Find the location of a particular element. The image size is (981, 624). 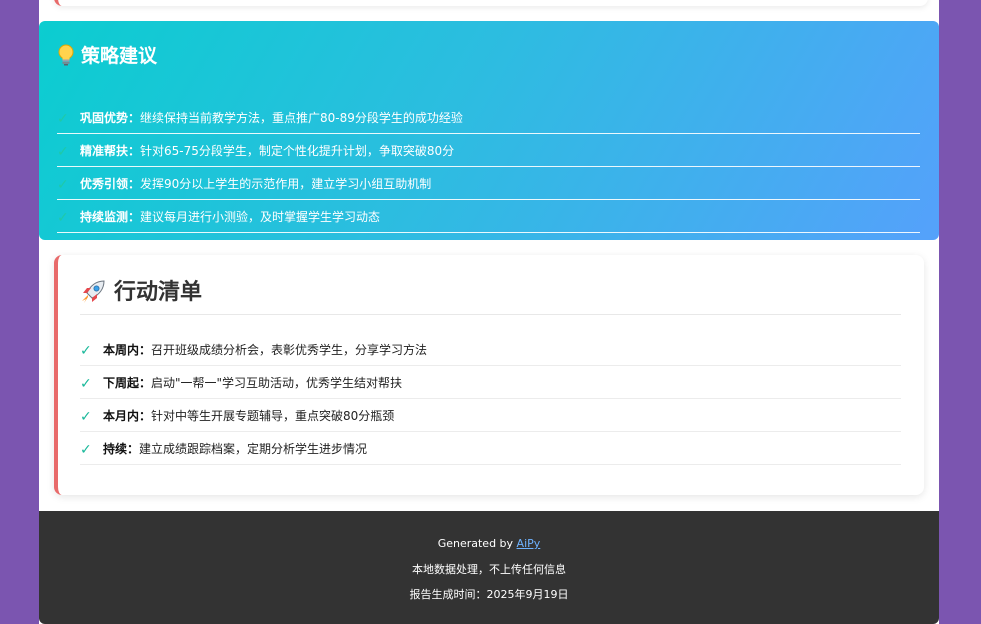

action-item-text: 建立成绩跟踪档案，定期分析学生进步情况 is located at coordinates (253, 449).